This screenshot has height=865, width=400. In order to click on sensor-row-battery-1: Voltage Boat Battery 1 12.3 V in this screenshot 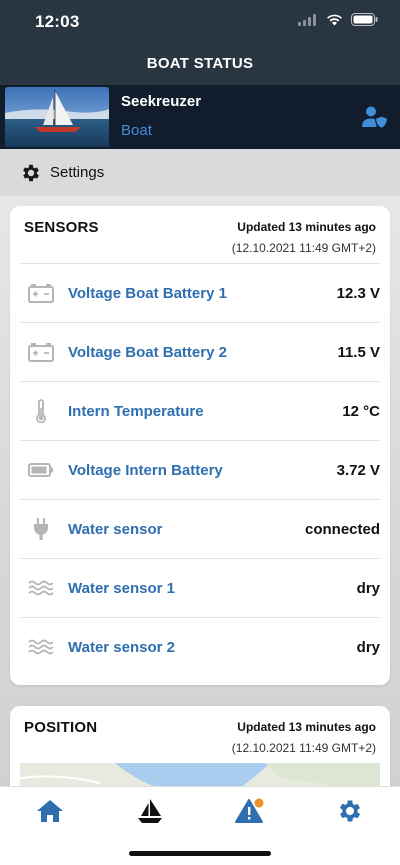, I will do `click(200, 292)`.